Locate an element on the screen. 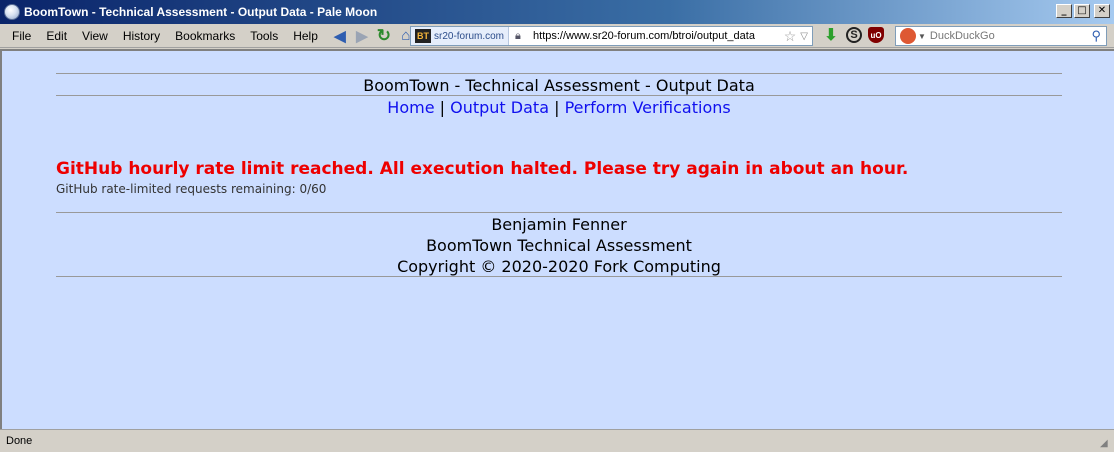  reload-icon: ↻ is located at coordinates (384, 36).